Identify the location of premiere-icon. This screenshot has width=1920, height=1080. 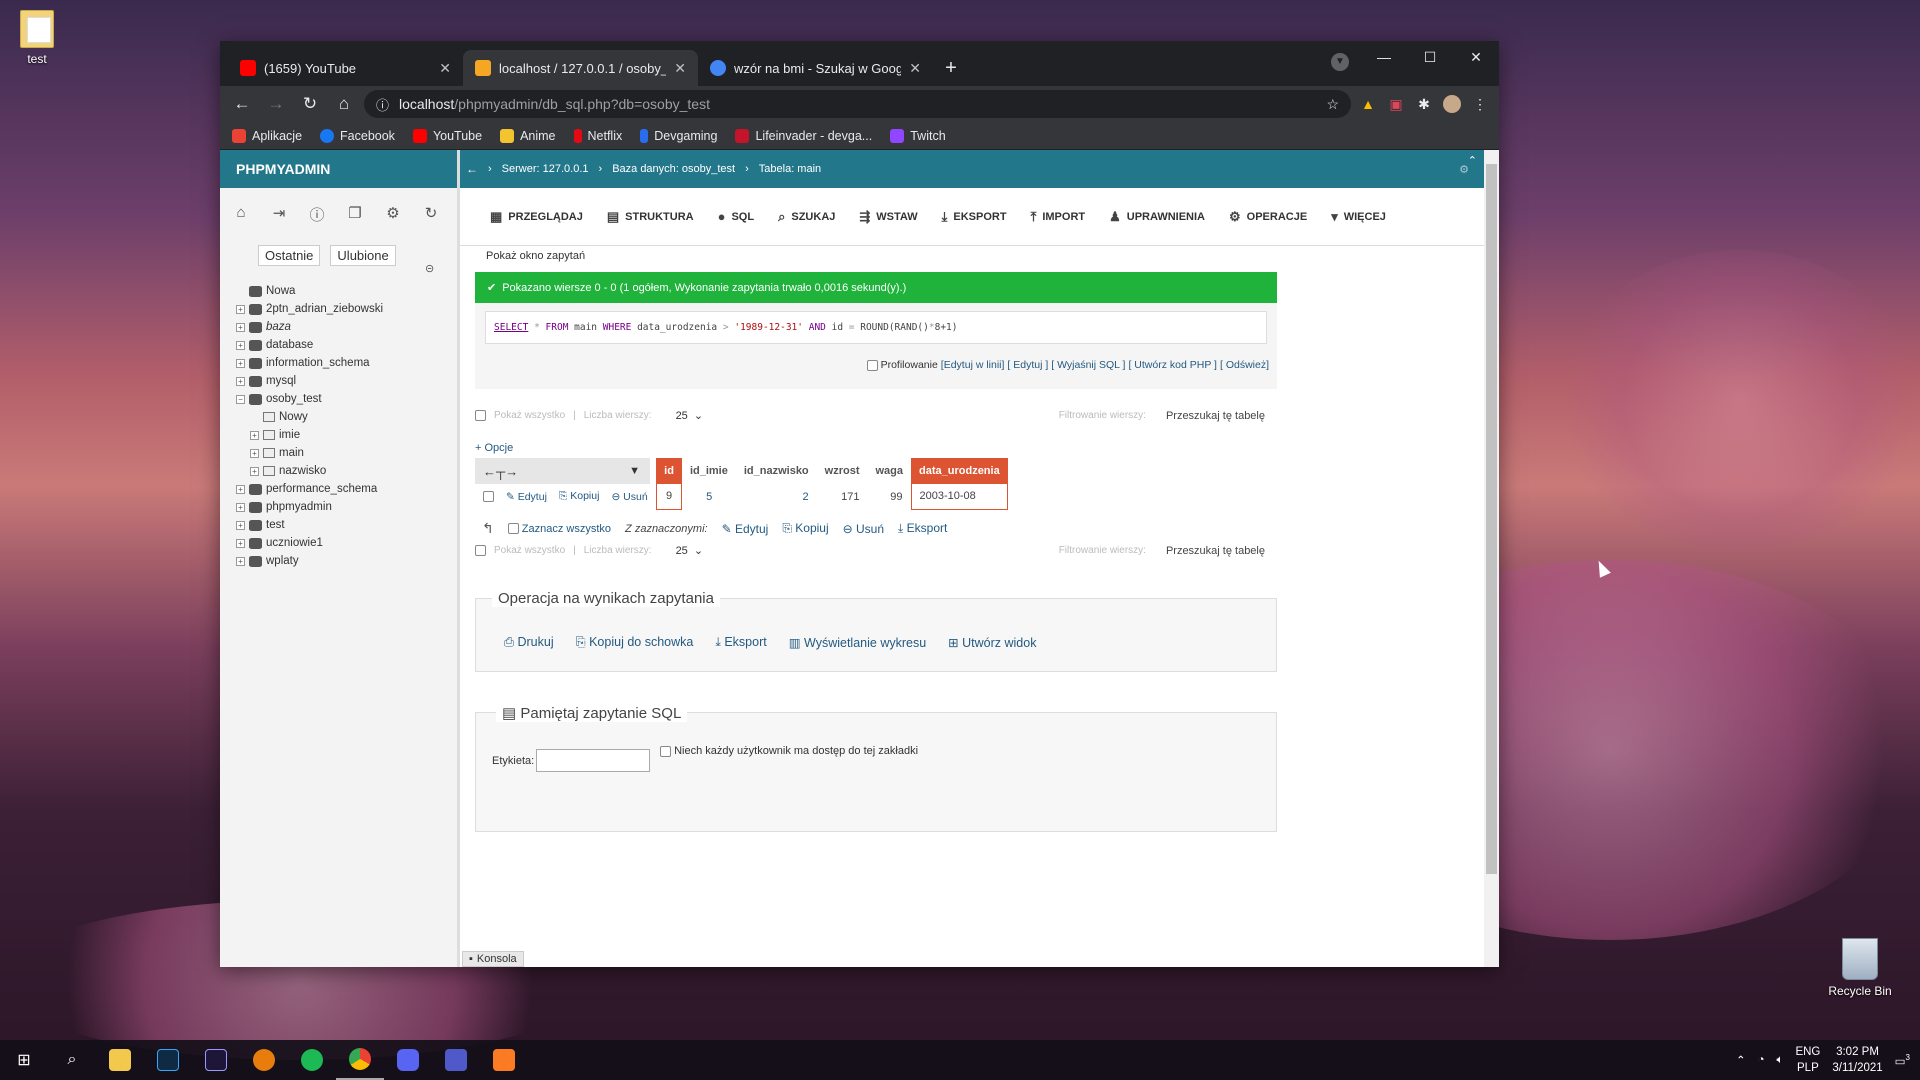
(216, 1060).